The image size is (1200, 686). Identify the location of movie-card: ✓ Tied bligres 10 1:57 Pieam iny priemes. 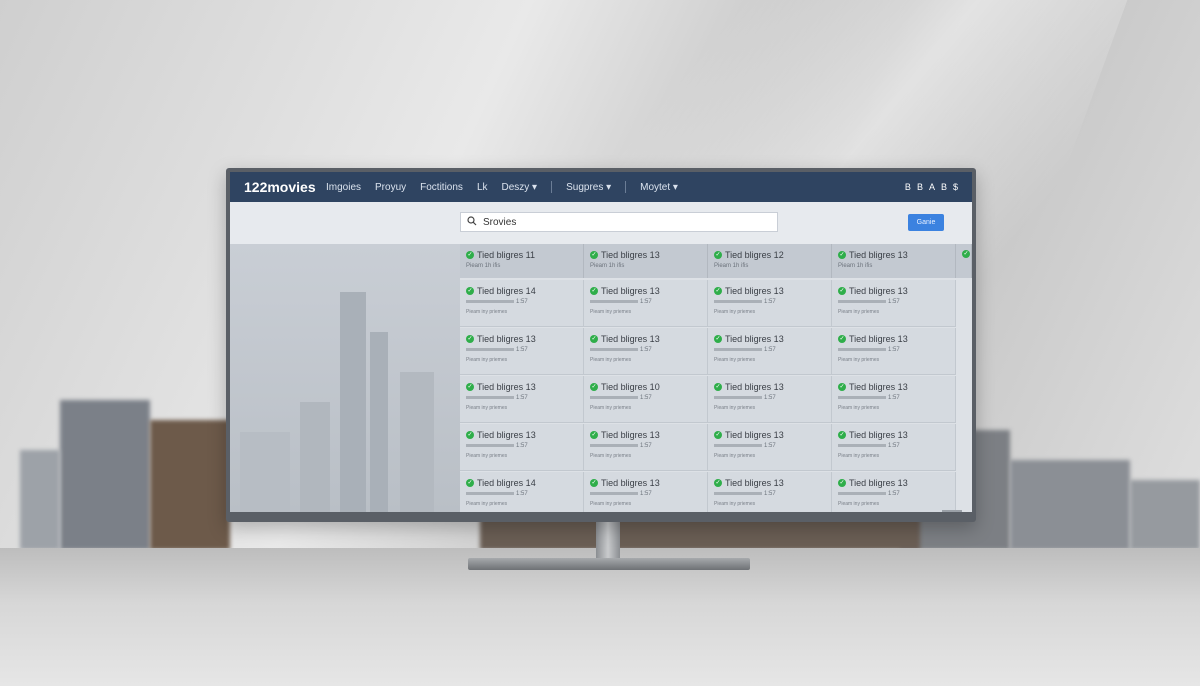
(646, 399).